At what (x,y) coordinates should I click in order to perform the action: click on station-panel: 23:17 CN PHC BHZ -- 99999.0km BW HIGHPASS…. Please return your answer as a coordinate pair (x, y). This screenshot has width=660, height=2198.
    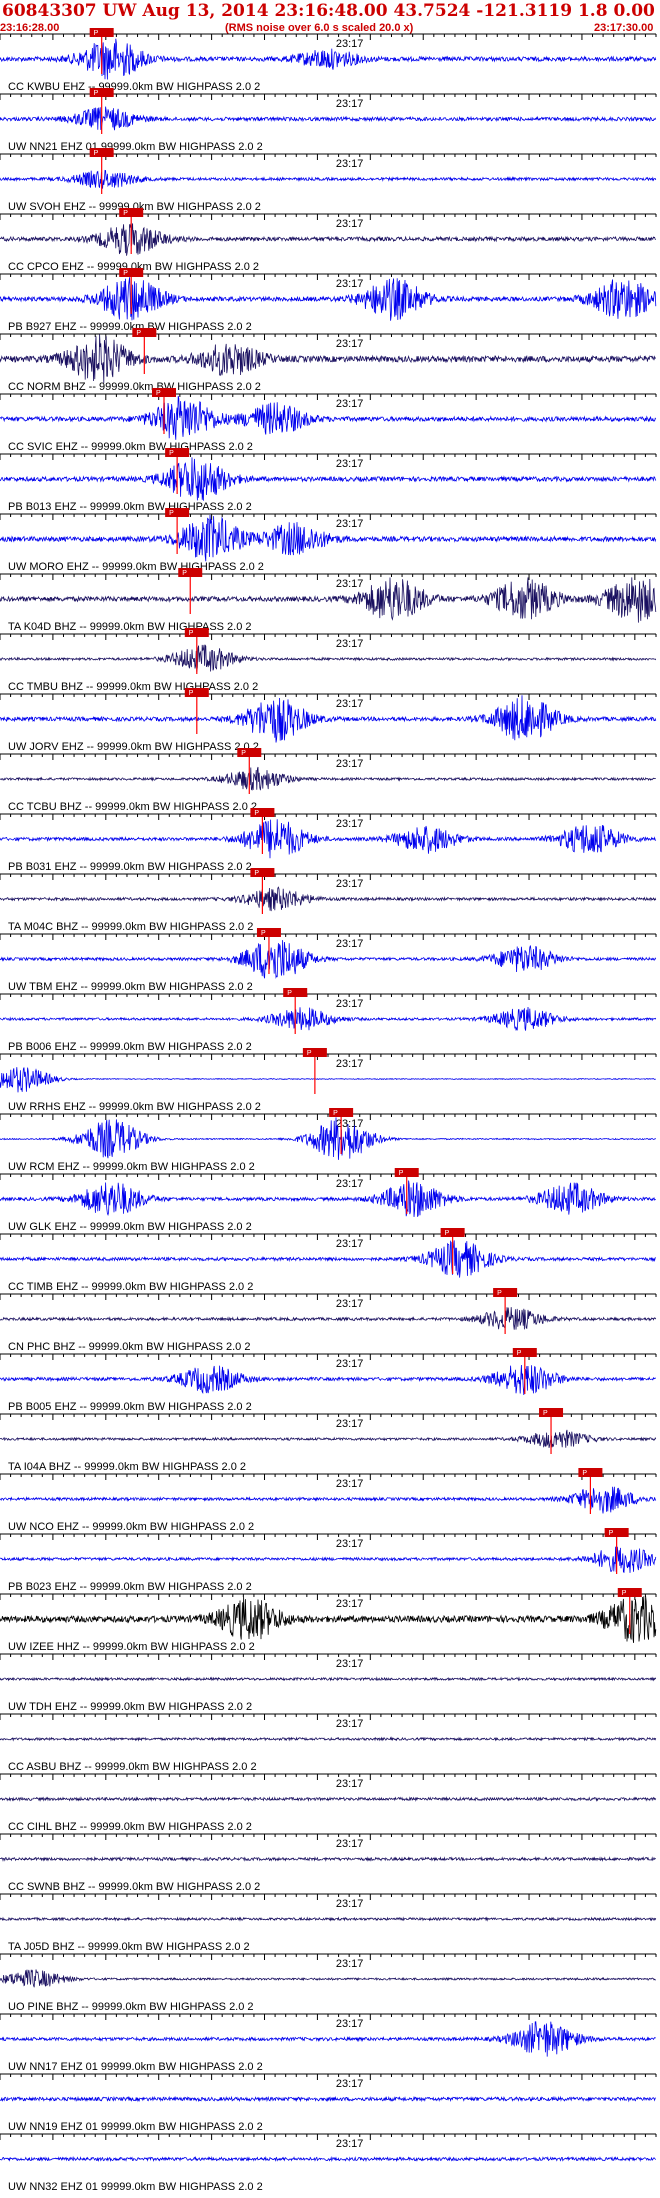
    Looking at the image, I should click on (328, 1320).